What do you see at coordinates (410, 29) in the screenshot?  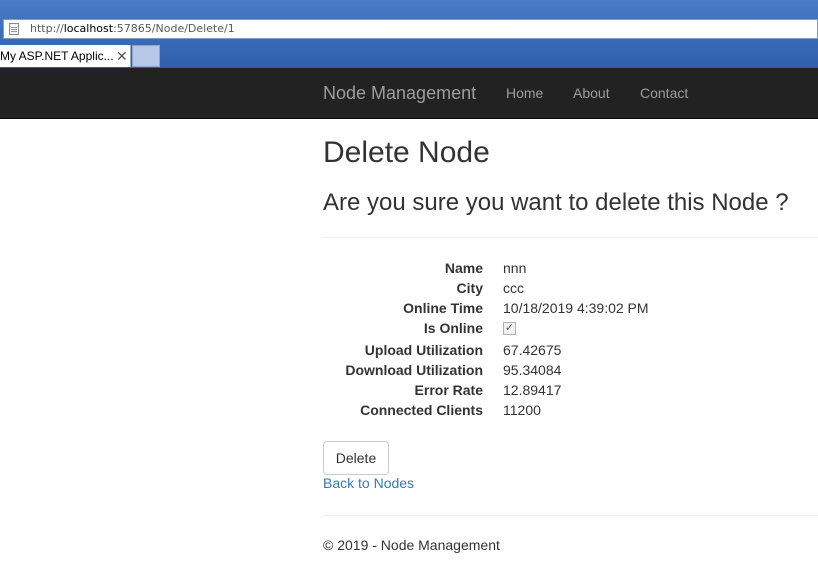 I see `address-bar: http://localhost:57865/Node/Delete/1` at bounding box center [410, 29].